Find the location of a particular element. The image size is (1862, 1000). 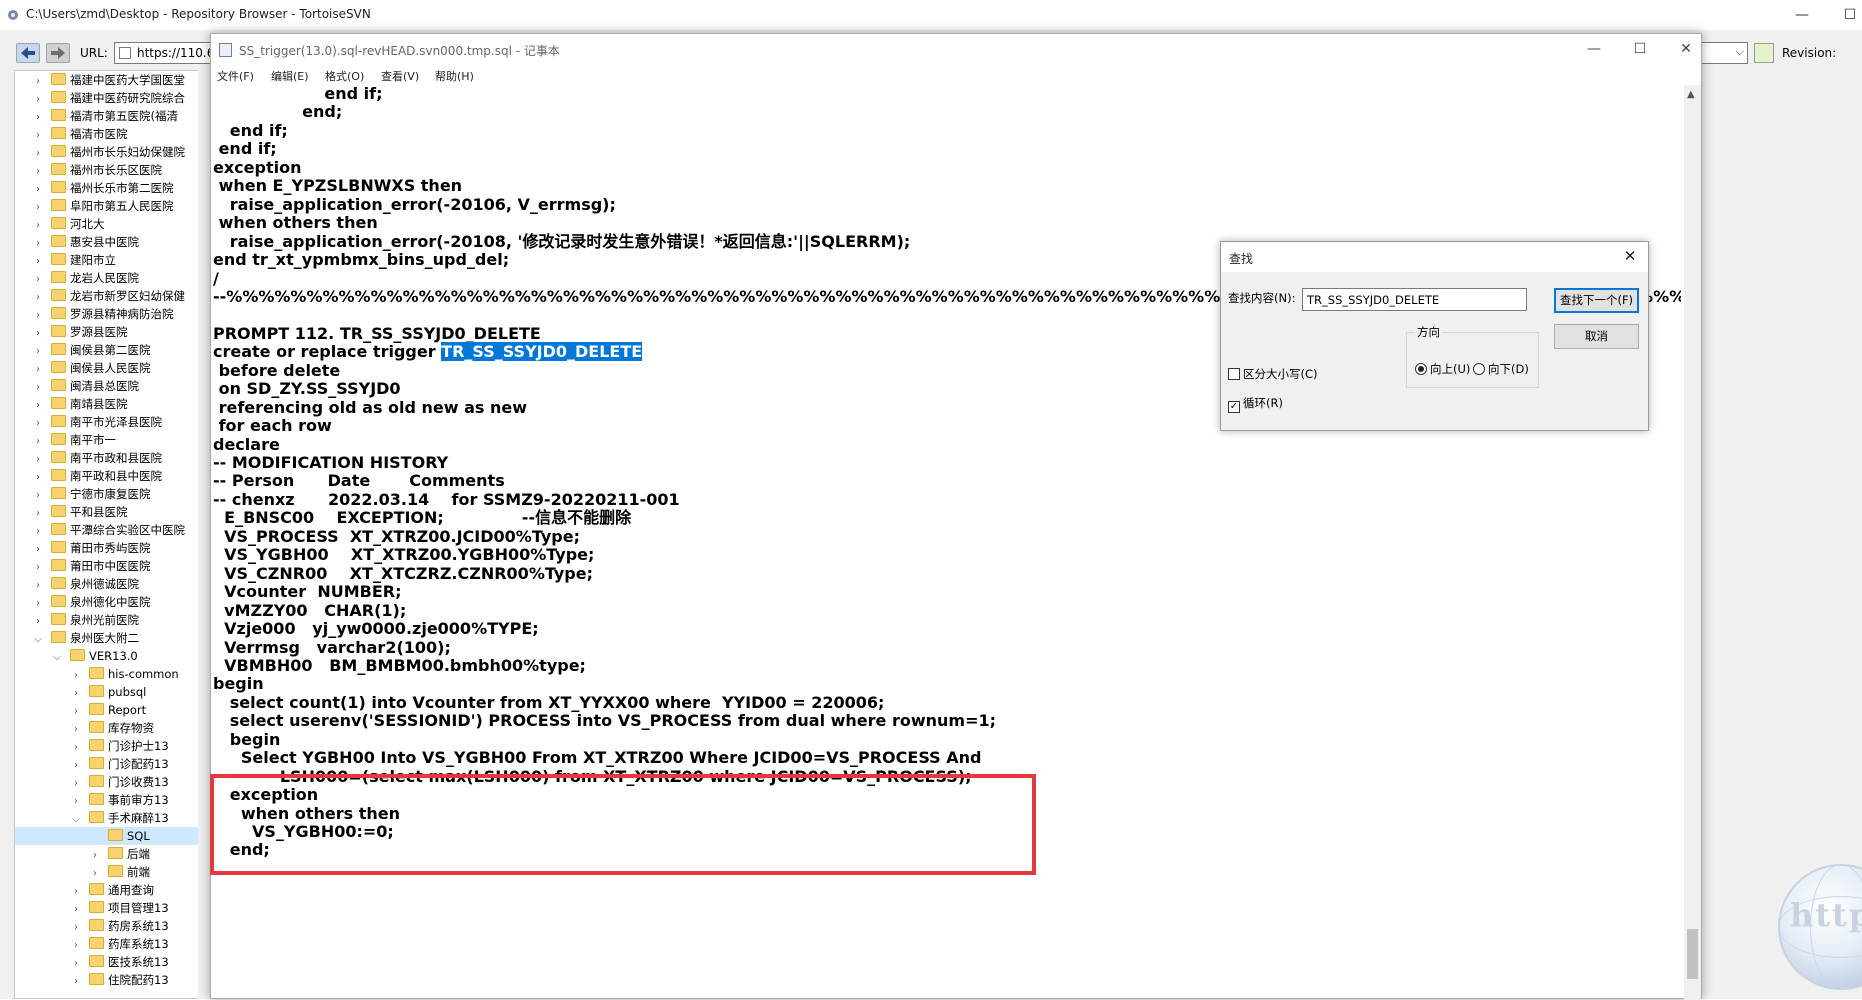

tree-node-label: VER13.0 is located at coordinates (113, 656).